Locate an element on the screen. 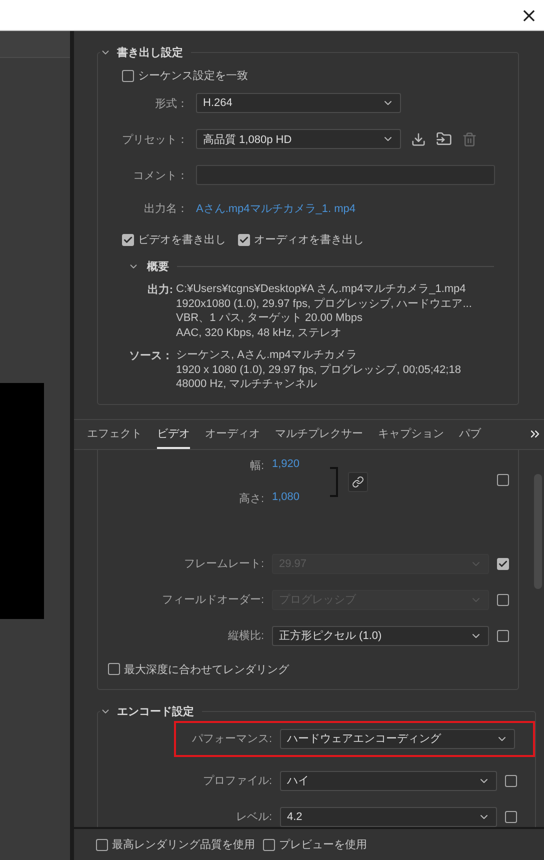 The image size is (544, 860). field-label: パフォーマンス: is located at coordinates (231, 739).